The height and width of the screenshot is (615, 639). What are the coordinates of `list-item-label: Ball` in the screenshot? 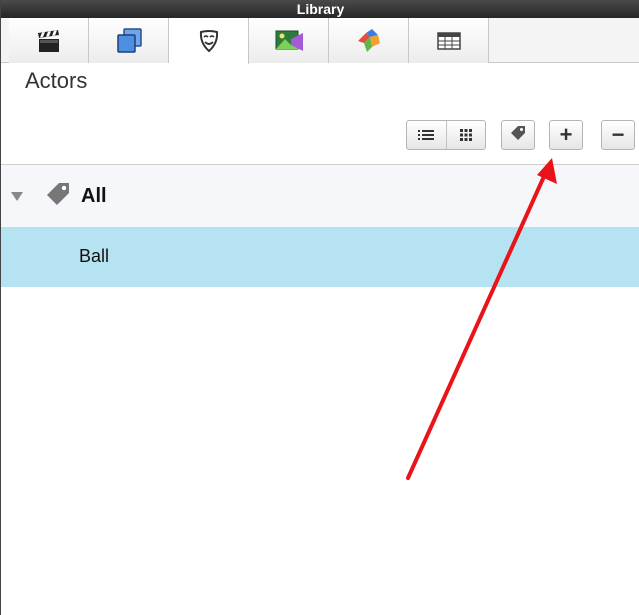 It's located at (94, 256).